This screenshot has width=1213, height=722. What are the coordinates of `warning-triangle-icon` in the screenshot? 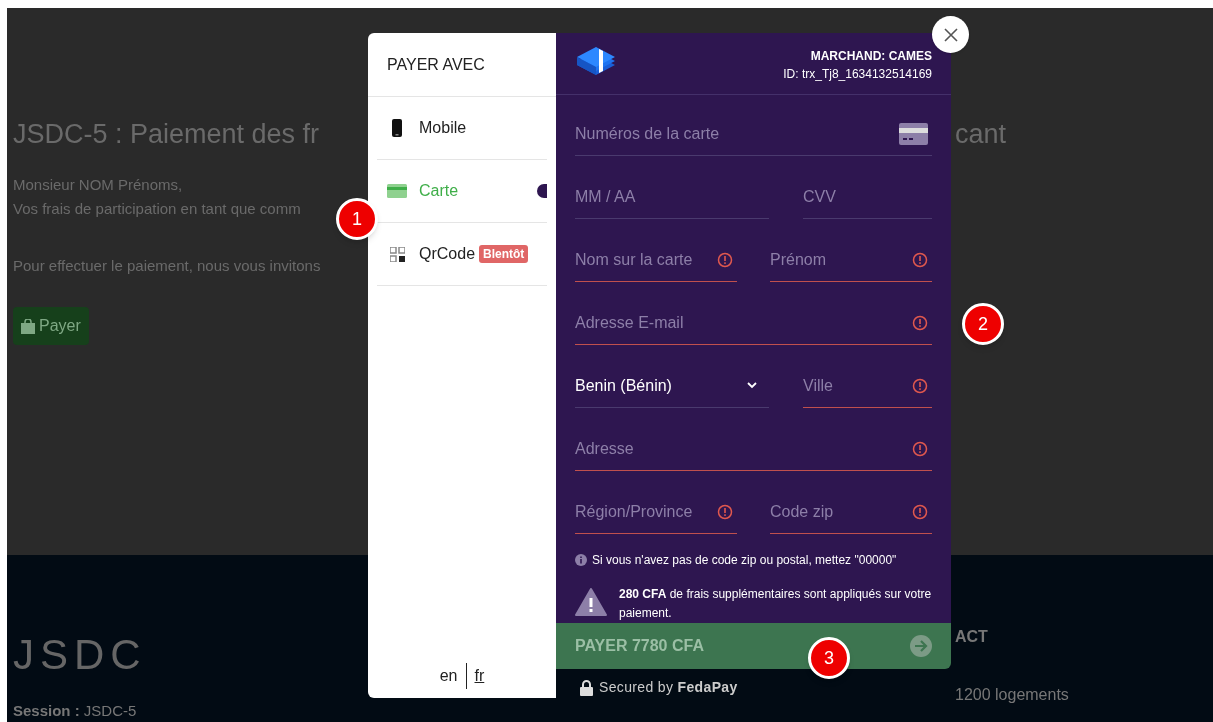 It's located at (591, 602).